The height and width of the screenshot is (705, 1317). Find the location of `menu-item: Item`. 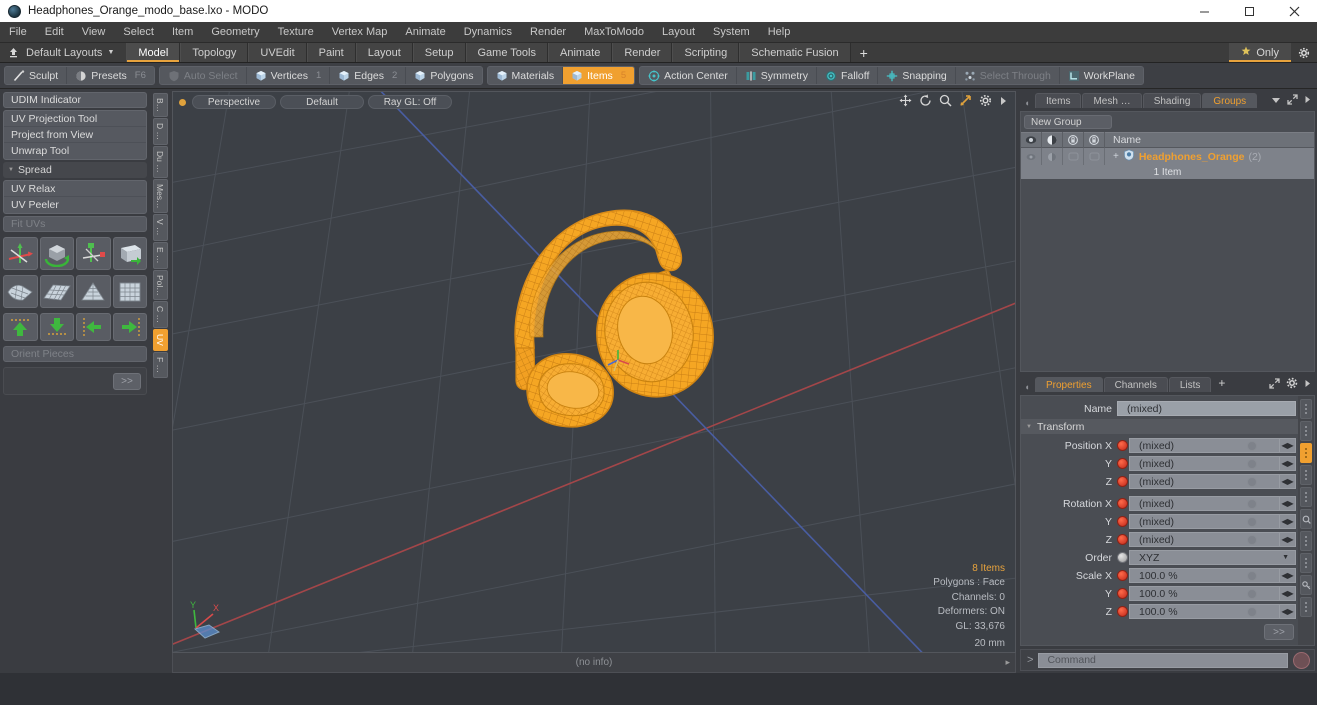

menu-item: Item is located at coordinates (182, 32).